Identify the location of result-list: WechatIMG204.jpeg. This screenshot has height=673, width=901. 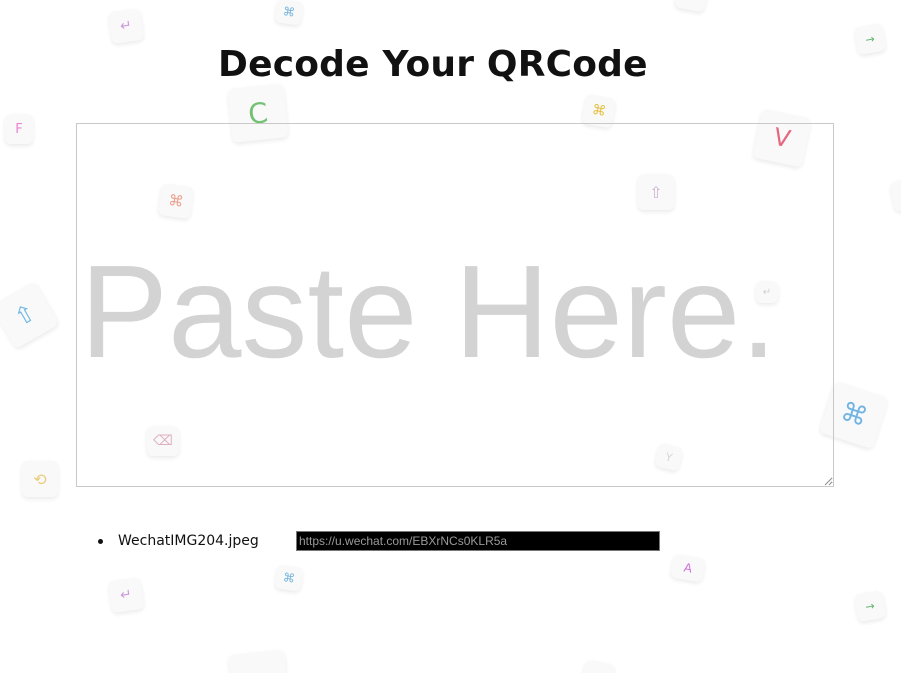
(378, 541).